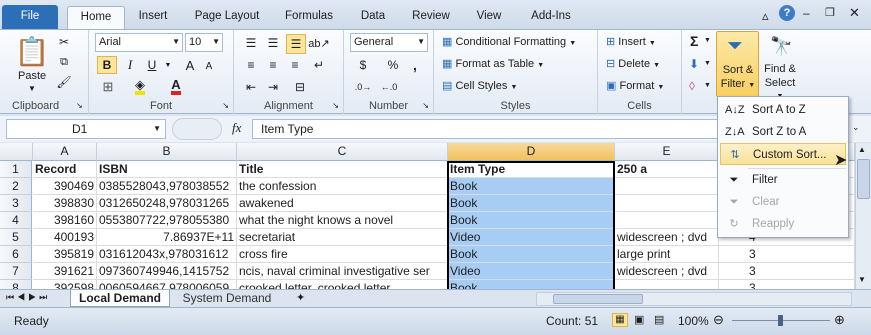 This screenshot has height=335, width=871. Describe the element at coordinates (79, 105) in the screenshot. I see `clipboard-launcher-icon: ↘` at that location.